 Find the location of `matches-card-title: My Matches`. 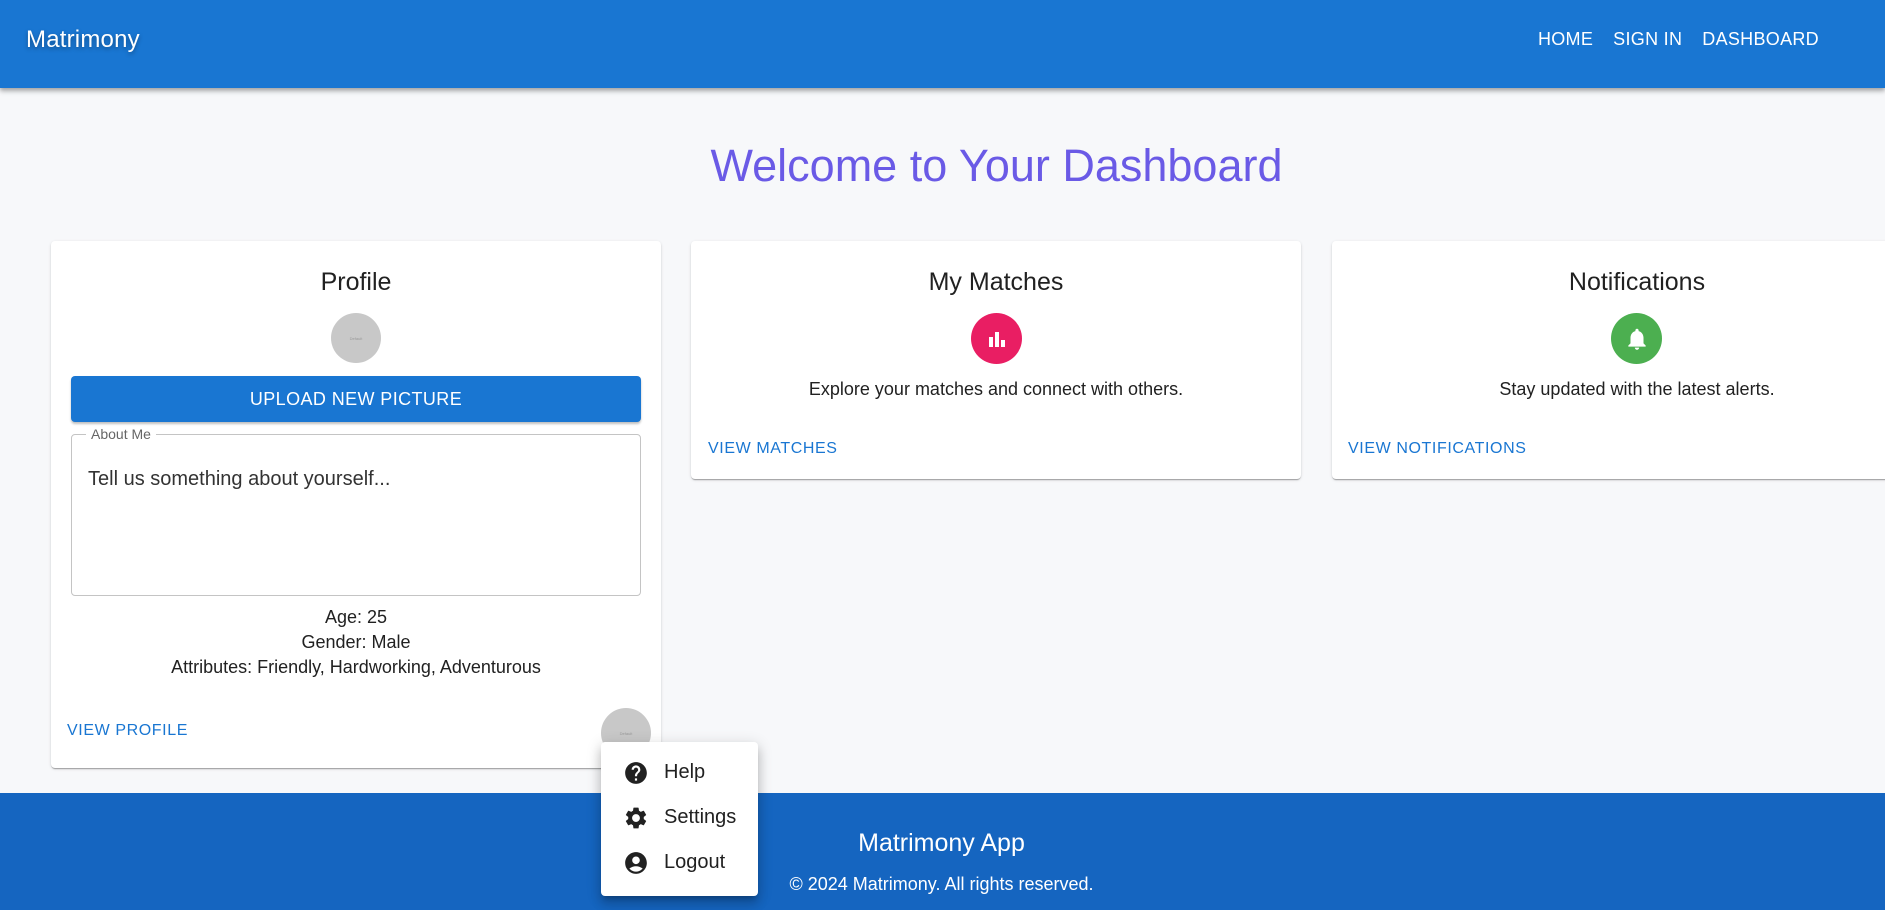

matches-card-title: My Matches is located at coordinates (996, 282).